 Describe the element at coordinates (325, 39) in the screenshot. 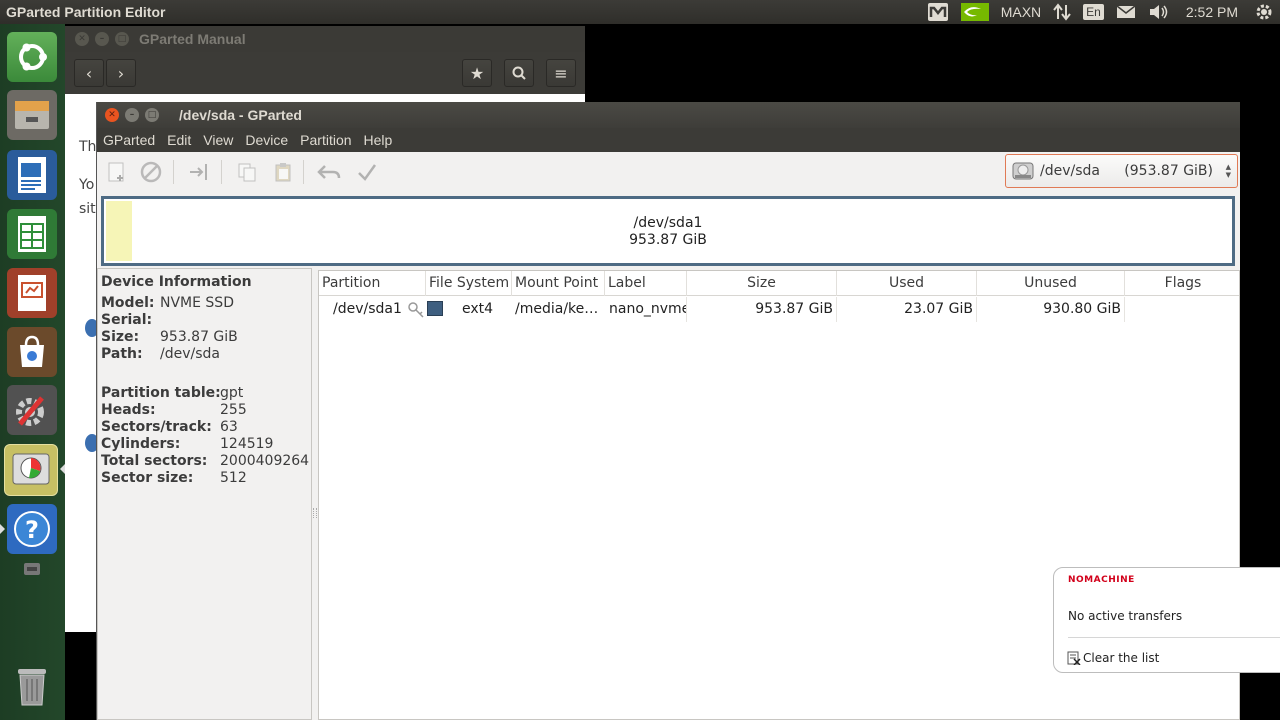

I see `manual-titlebar: ✕ – □ GParted Manual` at that location.